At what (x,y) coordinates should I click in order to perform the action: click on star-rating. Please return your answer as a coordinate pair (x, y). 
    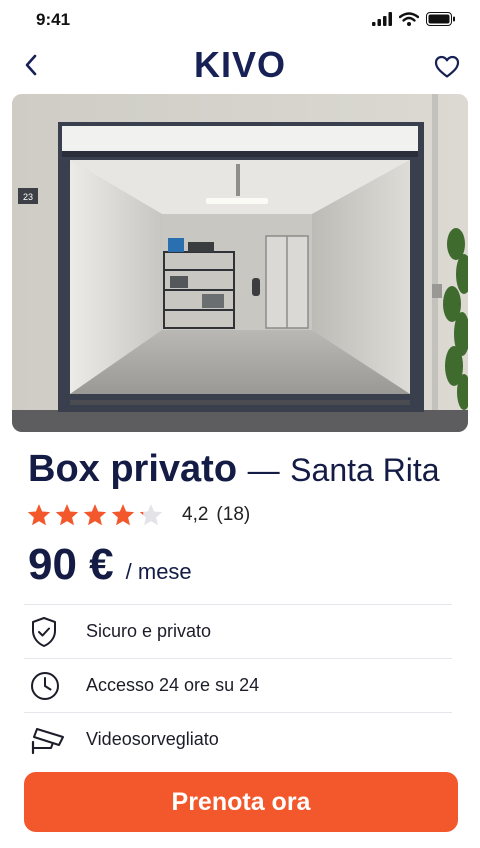
    Looking at the image, I should click on (95, 515).